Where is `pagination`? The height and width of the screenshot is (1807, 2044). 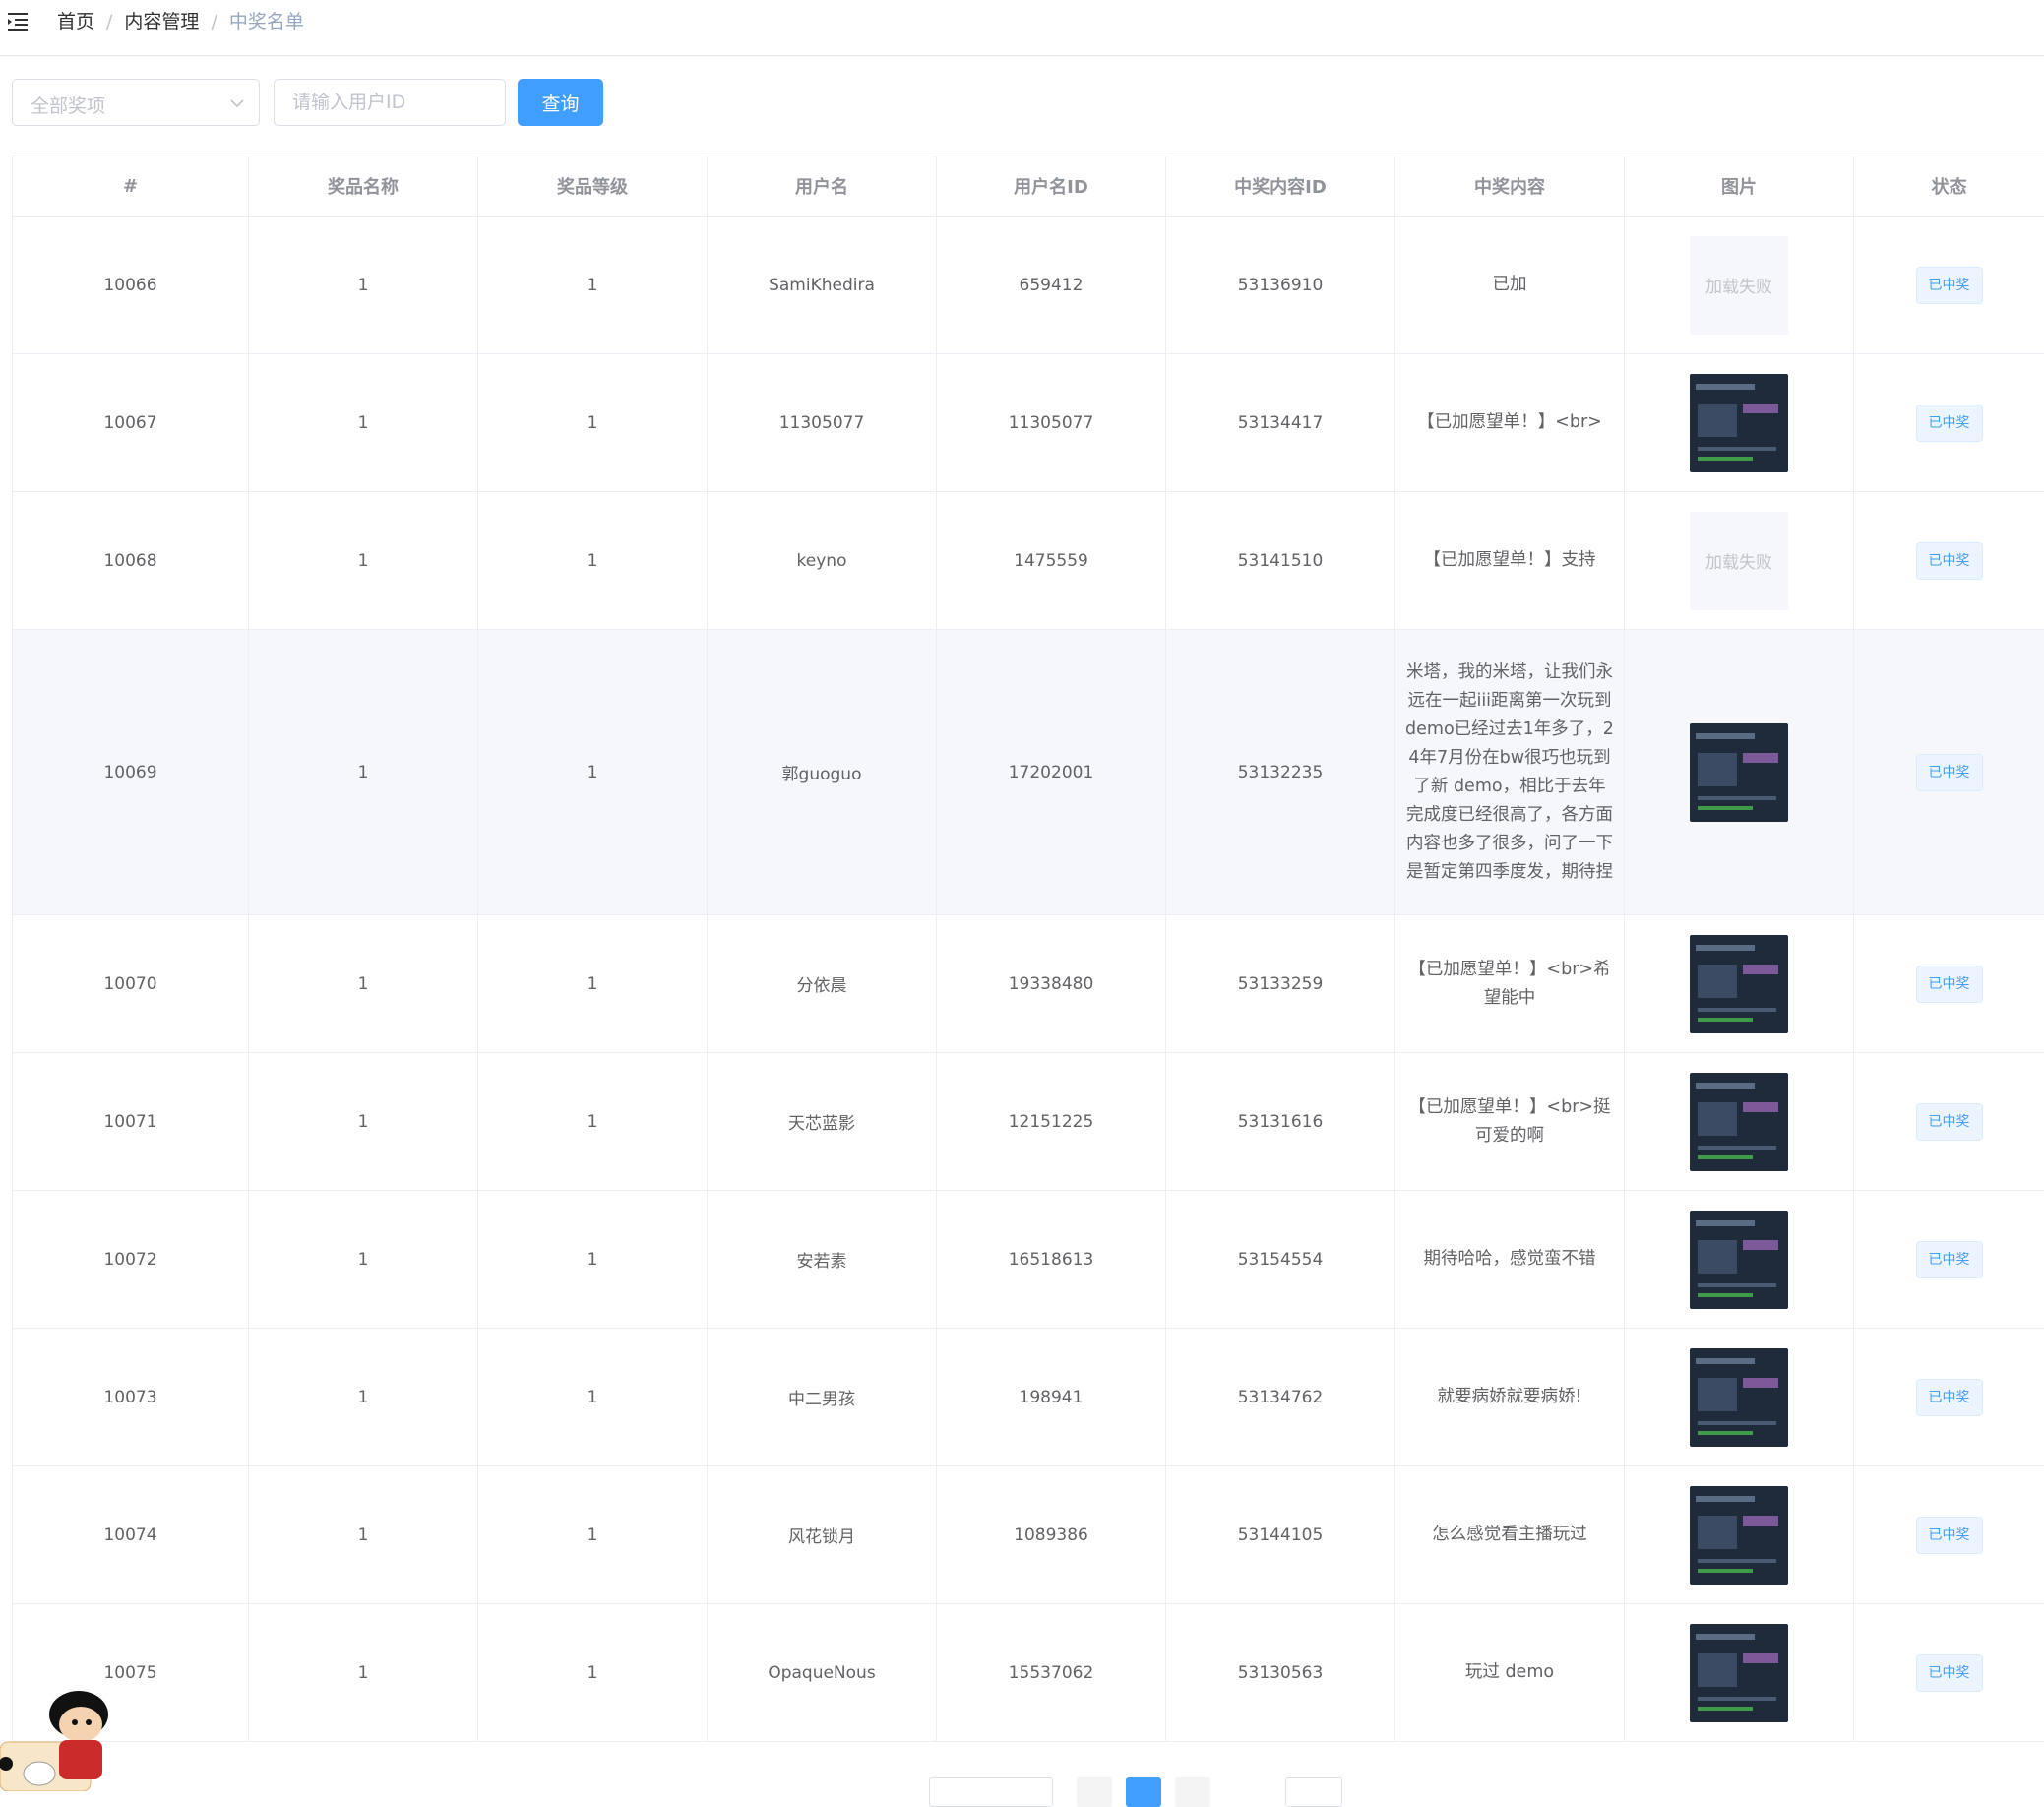
pagination is located at coordinates (1022, 1784).